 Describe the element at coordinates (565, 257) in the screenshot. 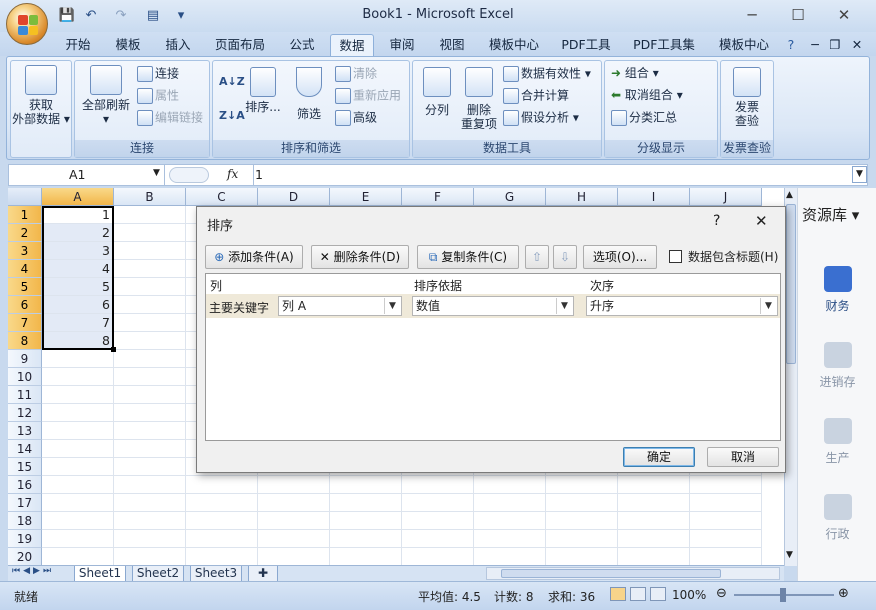

I see `move-down-button: ⇩` at that location.